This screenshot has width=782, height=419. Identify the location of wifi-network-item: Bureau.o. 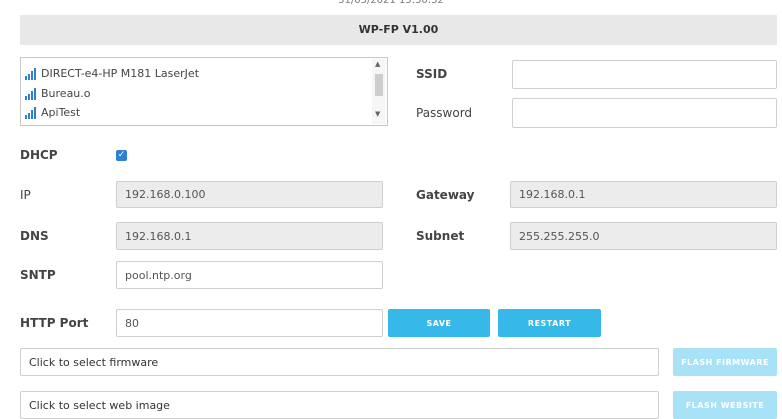
(58, 93).